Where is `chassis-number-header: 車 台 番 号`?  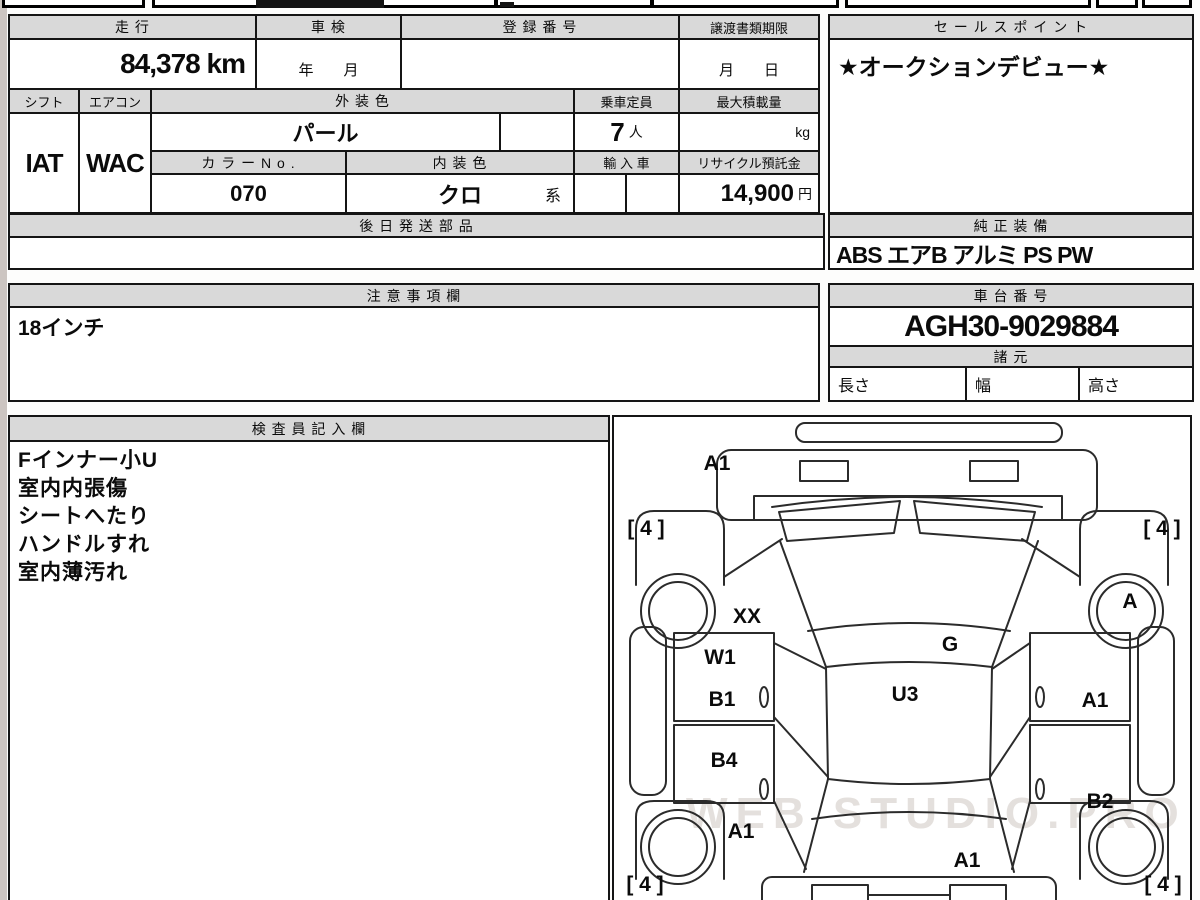 chassis-number-header: 車 台 番 号 is located at coordinates (1011, 295).